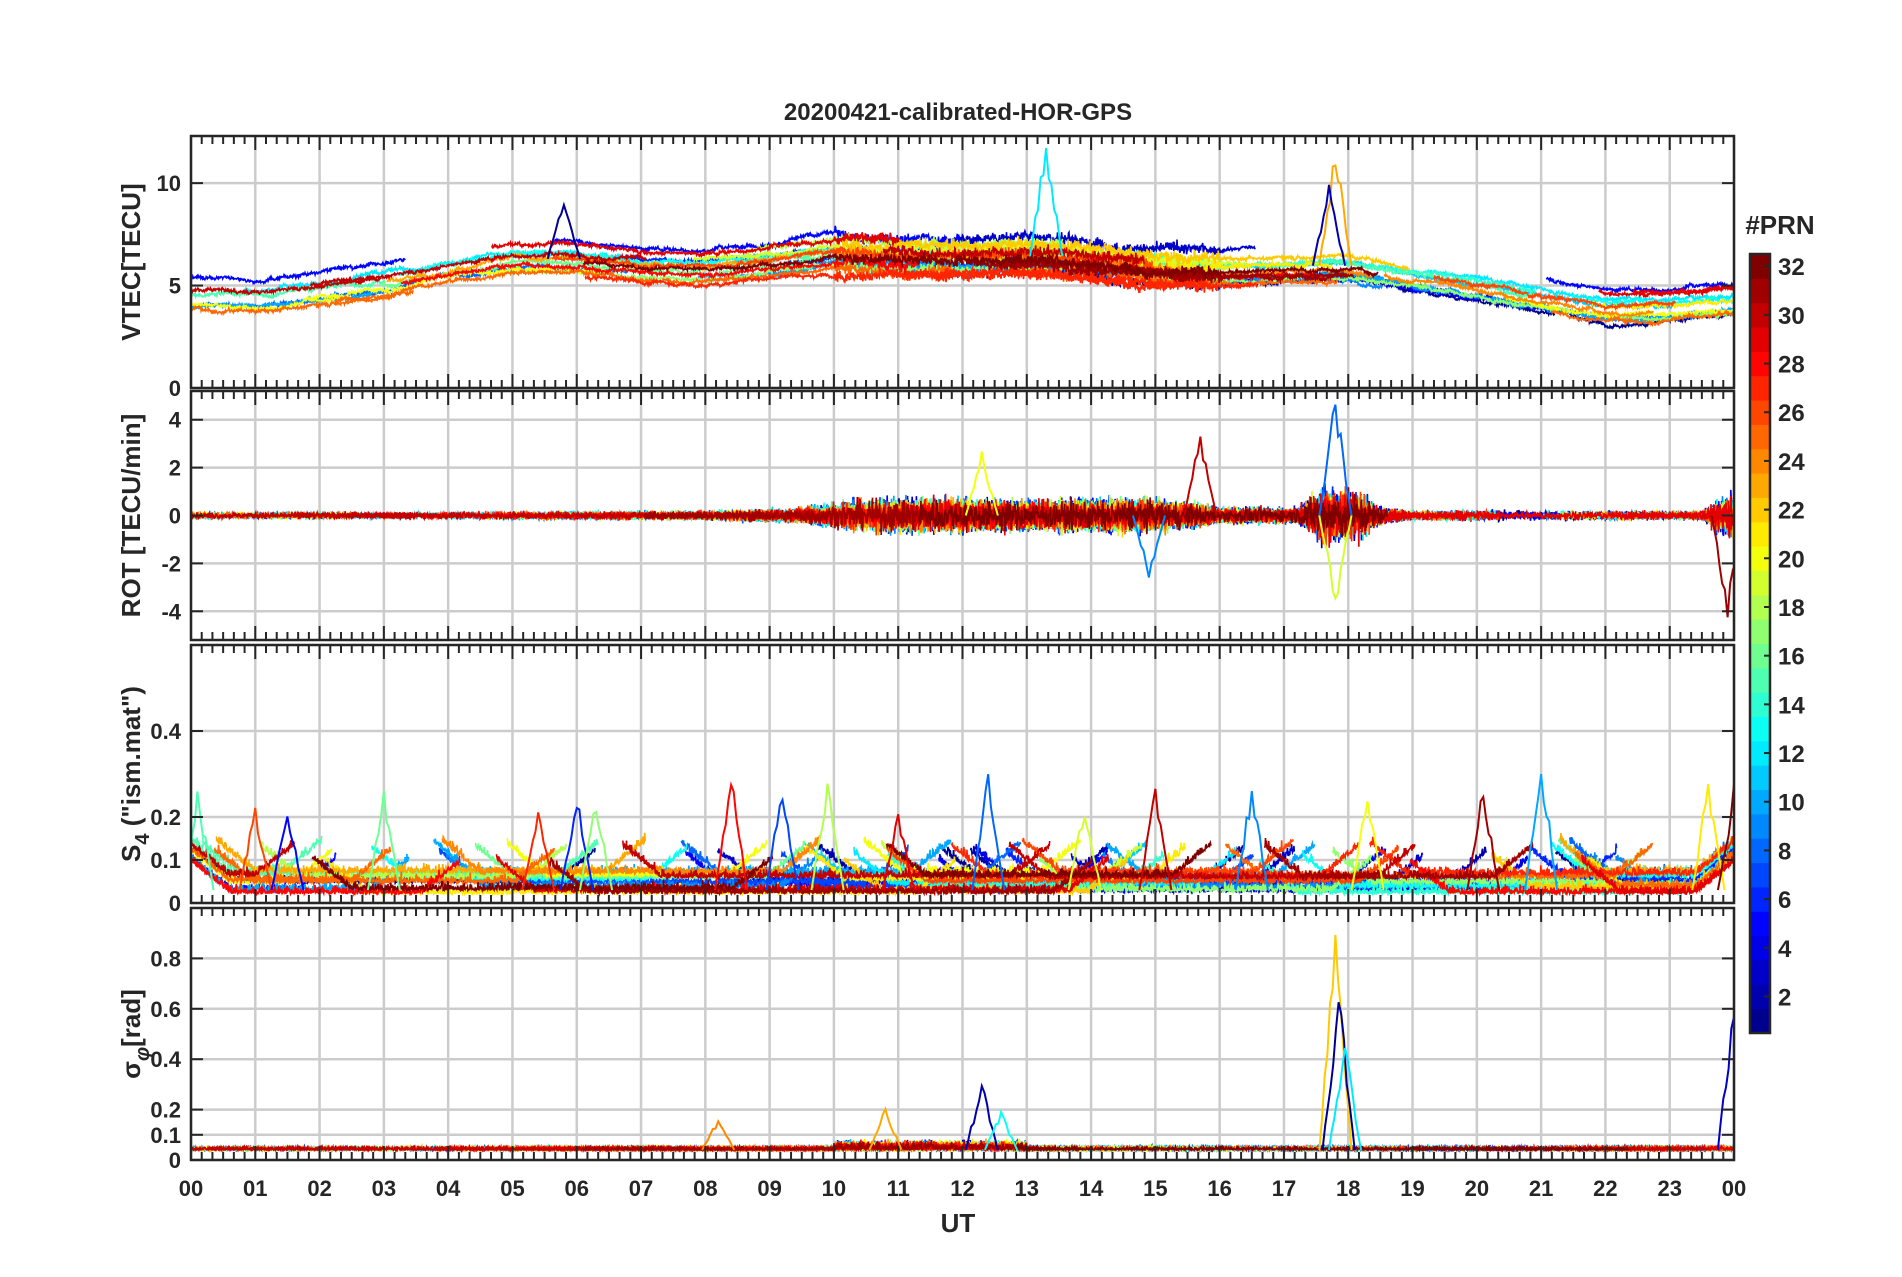  What do you see at coordinates (1791, 705) in the screenshot?
I see `colorbar-tick-label: 14` at bounding box center [1791, 705].